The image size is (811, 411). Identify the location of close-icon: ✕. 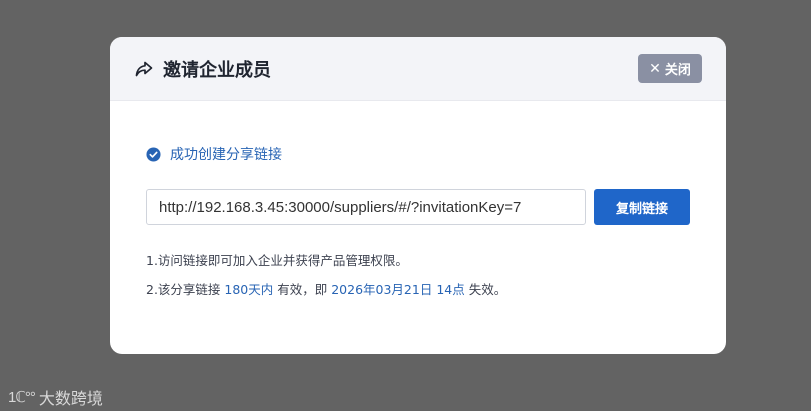
(655, 68).